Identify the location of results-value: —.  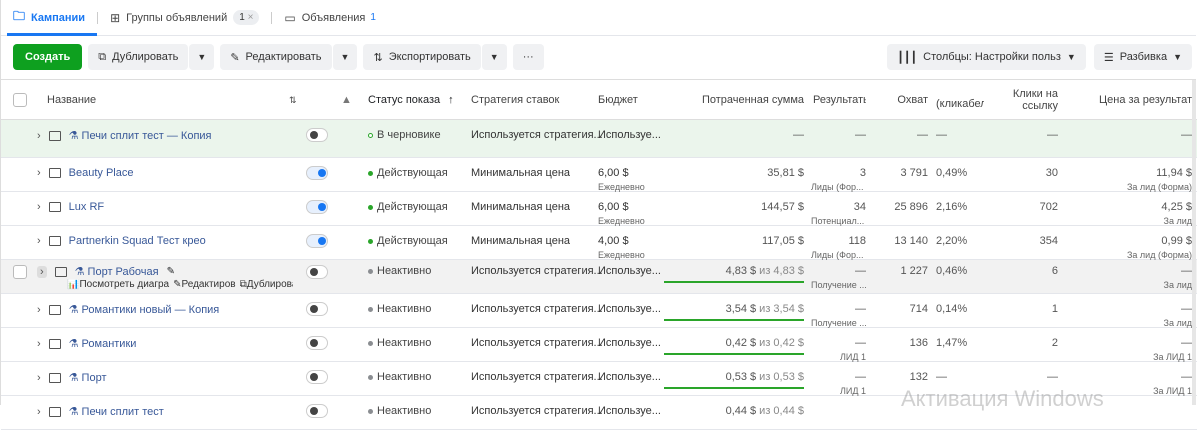
(860, 271).